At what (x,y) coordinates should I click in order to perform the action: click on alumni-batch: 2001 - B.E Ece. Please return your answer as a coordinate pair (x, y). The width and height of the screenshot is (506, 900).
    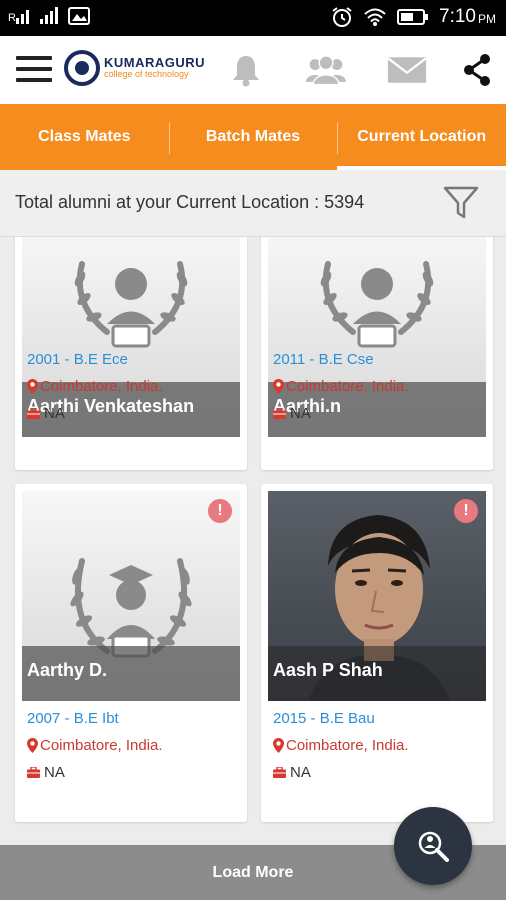
    Looking at the image, I should click on (77, 359).